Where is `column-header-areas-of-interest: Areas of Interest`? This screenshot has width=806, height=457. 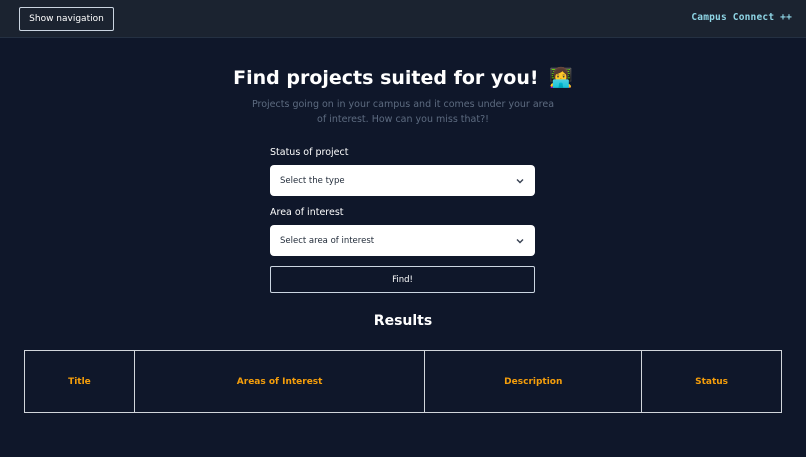 column-header-areas-of-interest: Areas of Interest is located at coordinates (279, 381).